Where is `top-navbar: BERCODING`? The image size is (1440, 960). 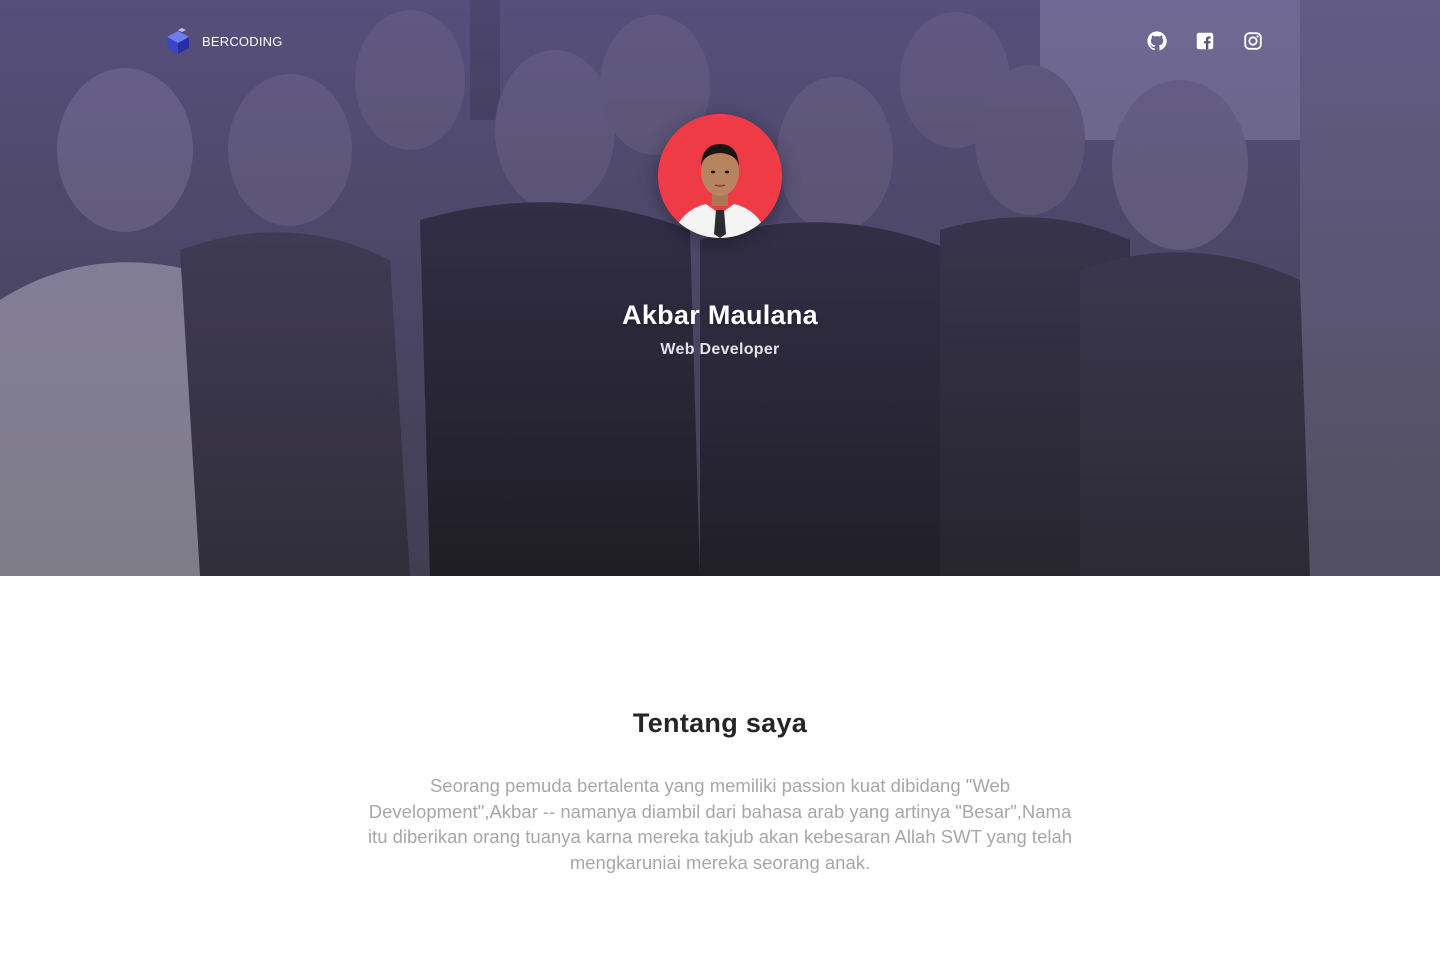 top-navbar: BERCODING is located at coordinates (720, 41).